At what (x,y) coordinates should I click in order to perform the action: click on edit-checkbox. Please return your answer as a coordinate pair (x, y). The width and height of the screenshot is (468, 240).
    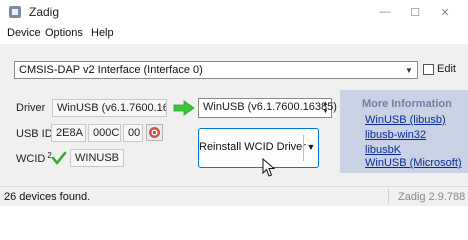
    Looking at the image, I should click on (428, 69).